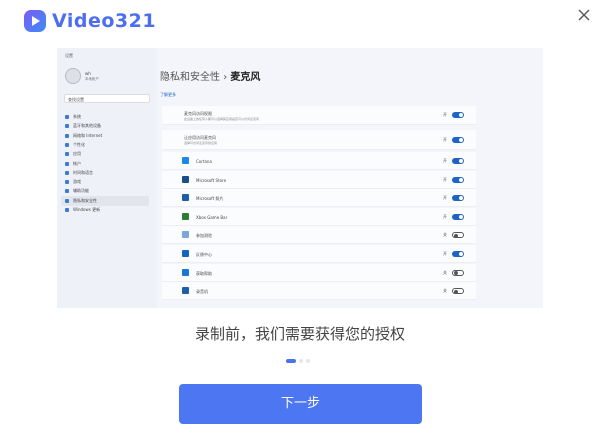 This screenshot has width=600, height=445. I want to click on sidebar-item: 辅助功能, so click(105, 191).